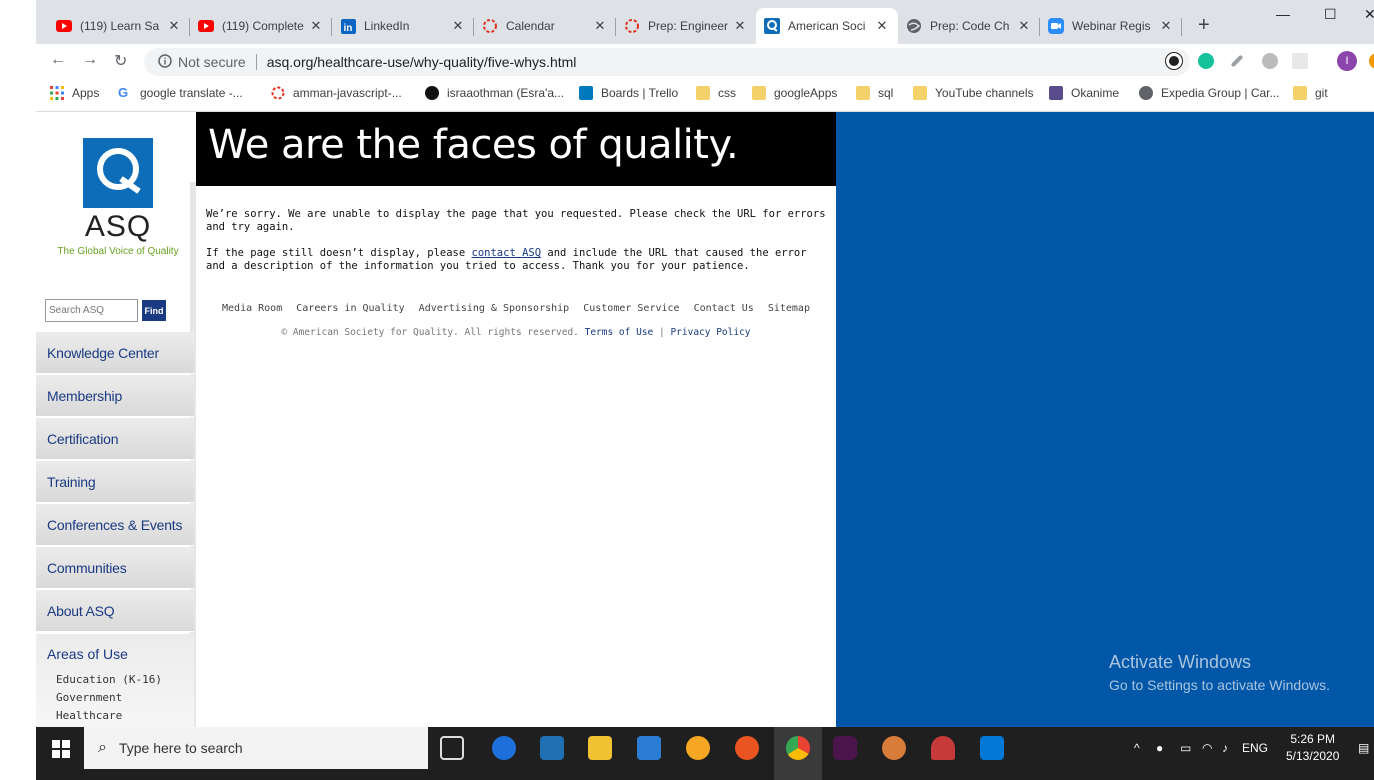  I want to click on tab-title: (119) Learn Sa, so click(120, 26).